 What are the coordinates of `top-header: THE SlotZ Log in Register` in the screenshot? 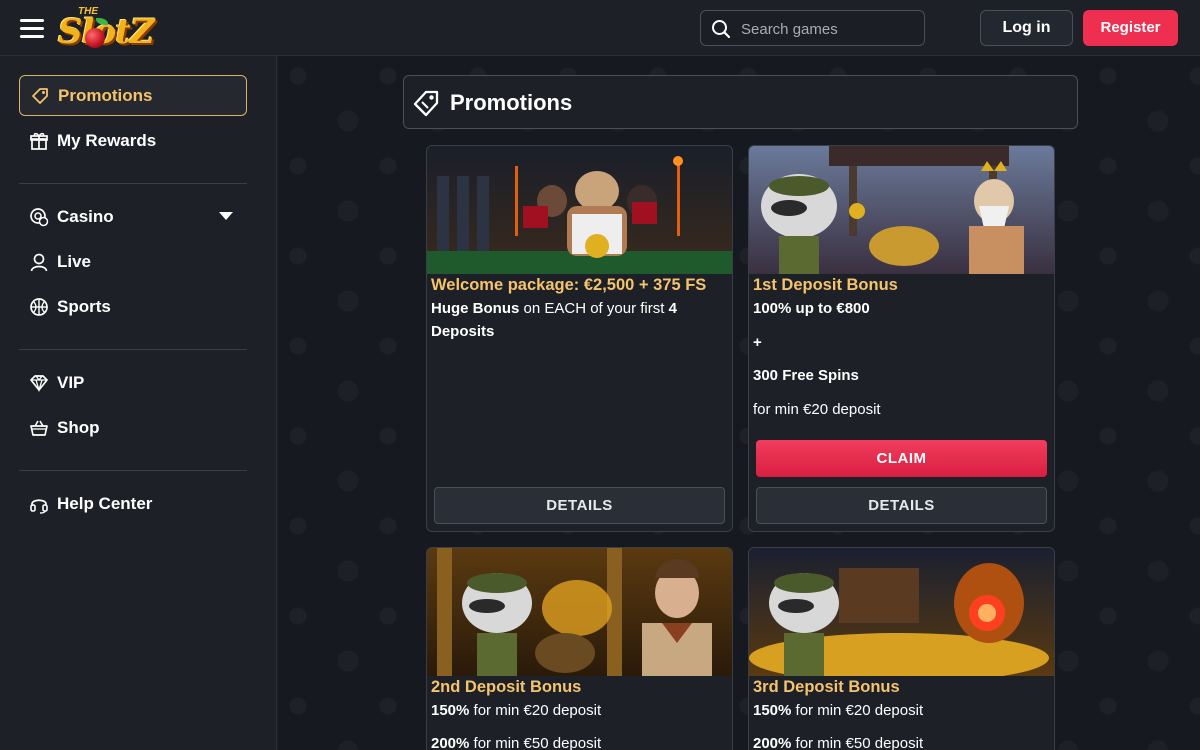 It's located at (600, 28).